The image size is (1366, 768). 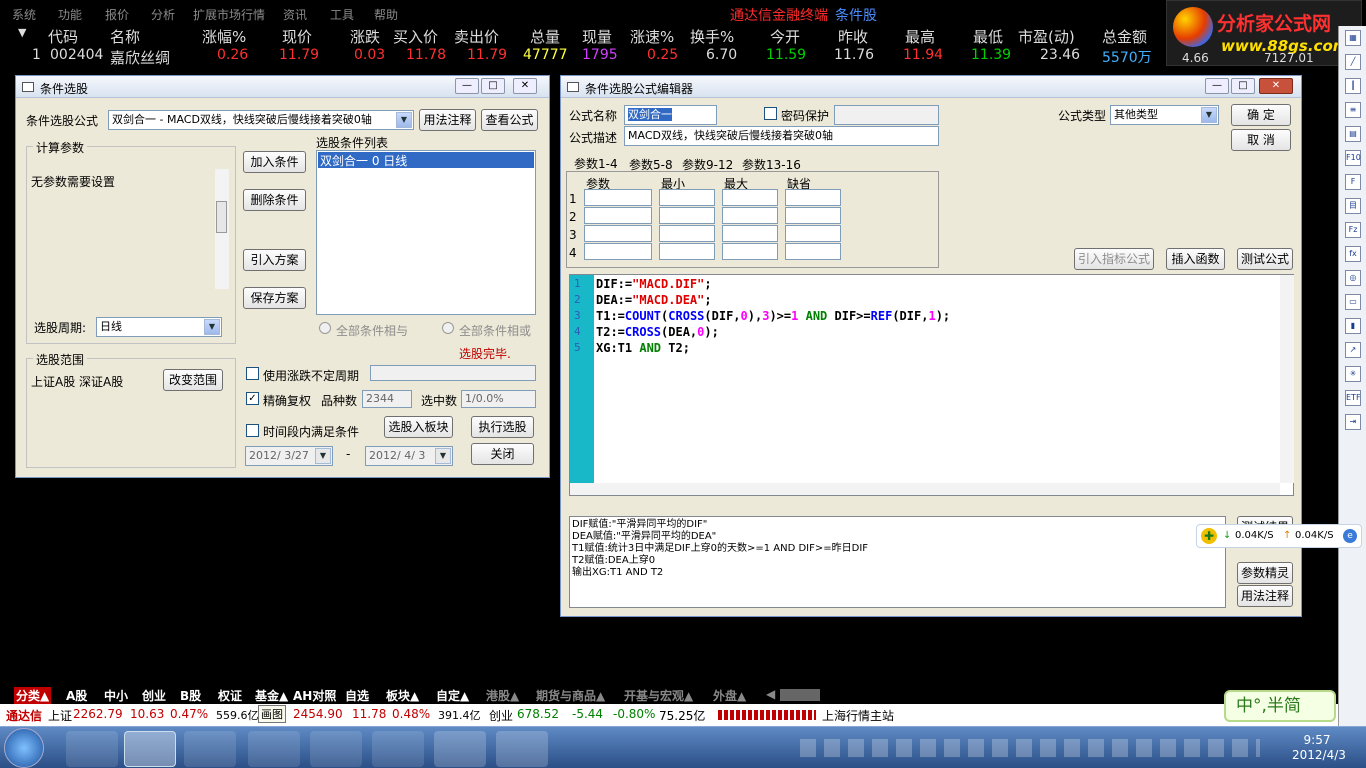 What do you see at coordinates (1353, 254) in the screenshot?
I see `fx-icon: fx` at bounding box center [1353, 254].